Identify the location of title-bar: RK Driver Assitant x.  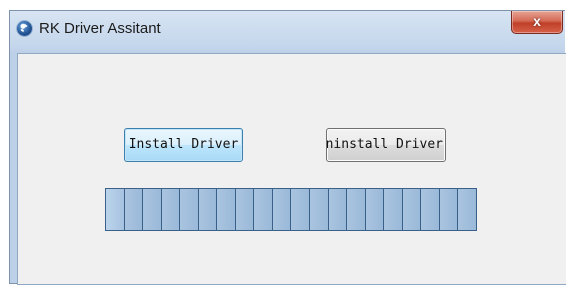
(287, 29).